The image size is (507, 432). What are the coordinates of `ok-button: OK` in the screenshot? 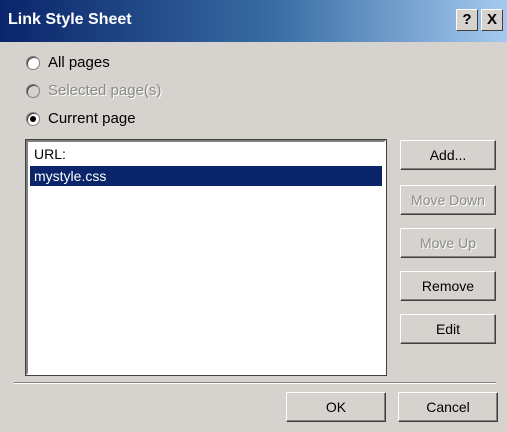 It's located at (336, 407).